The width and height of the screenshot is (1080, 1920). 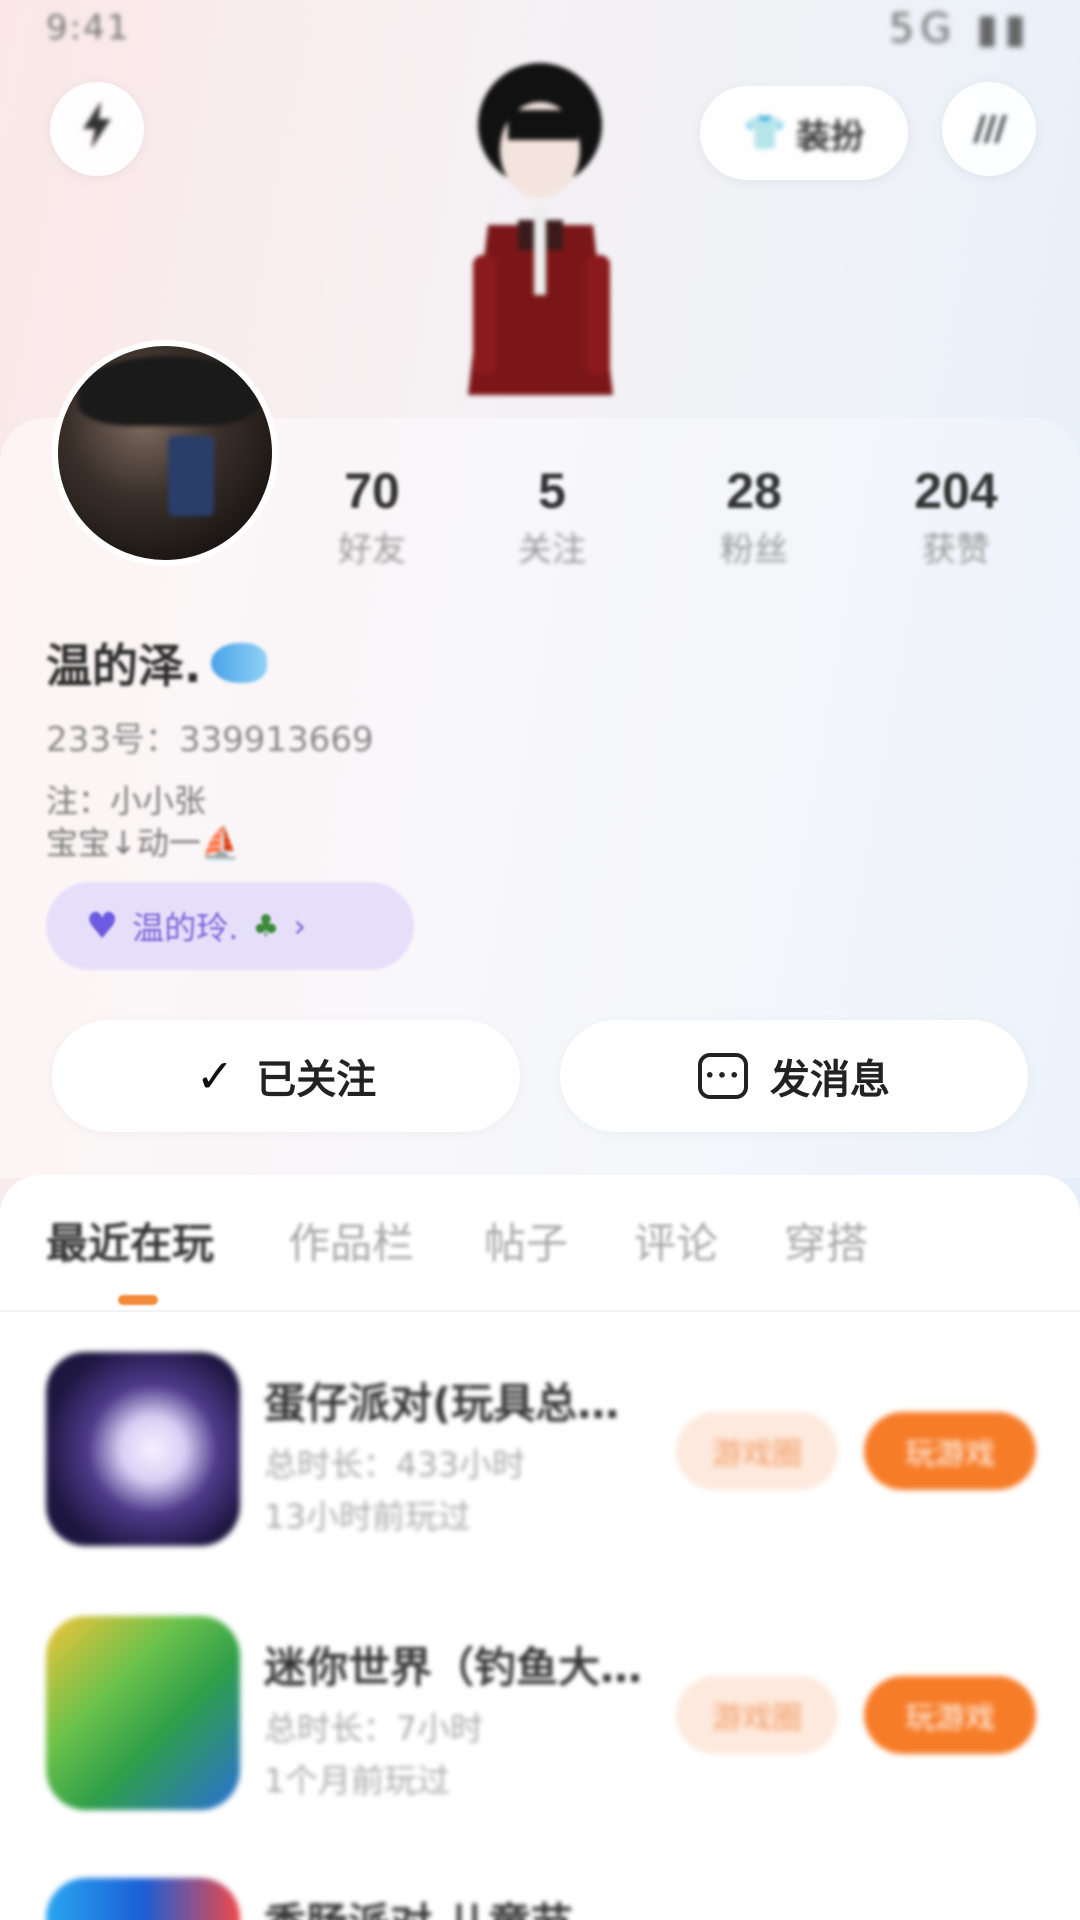 I want to click on stat-following: 5 关注, so click(x=552, y=516).